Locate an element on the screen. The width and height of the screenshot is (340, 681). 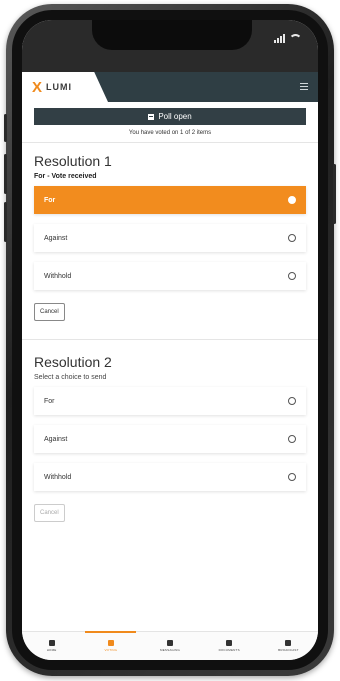
nav-broadcast: BROADCAST is located at coordinates (288, 646).